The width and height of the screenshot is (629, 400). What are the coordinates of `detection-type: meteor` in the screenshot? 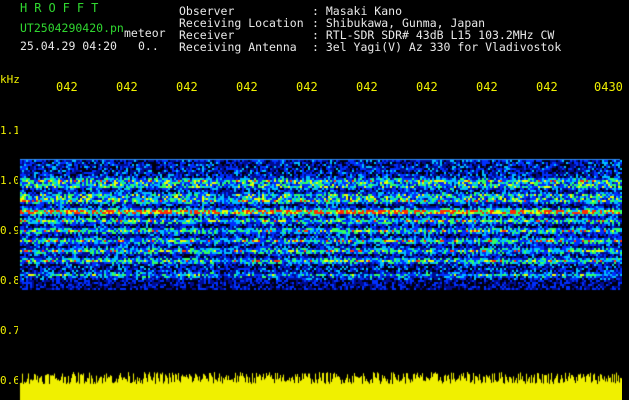 It's located at (145, 33).